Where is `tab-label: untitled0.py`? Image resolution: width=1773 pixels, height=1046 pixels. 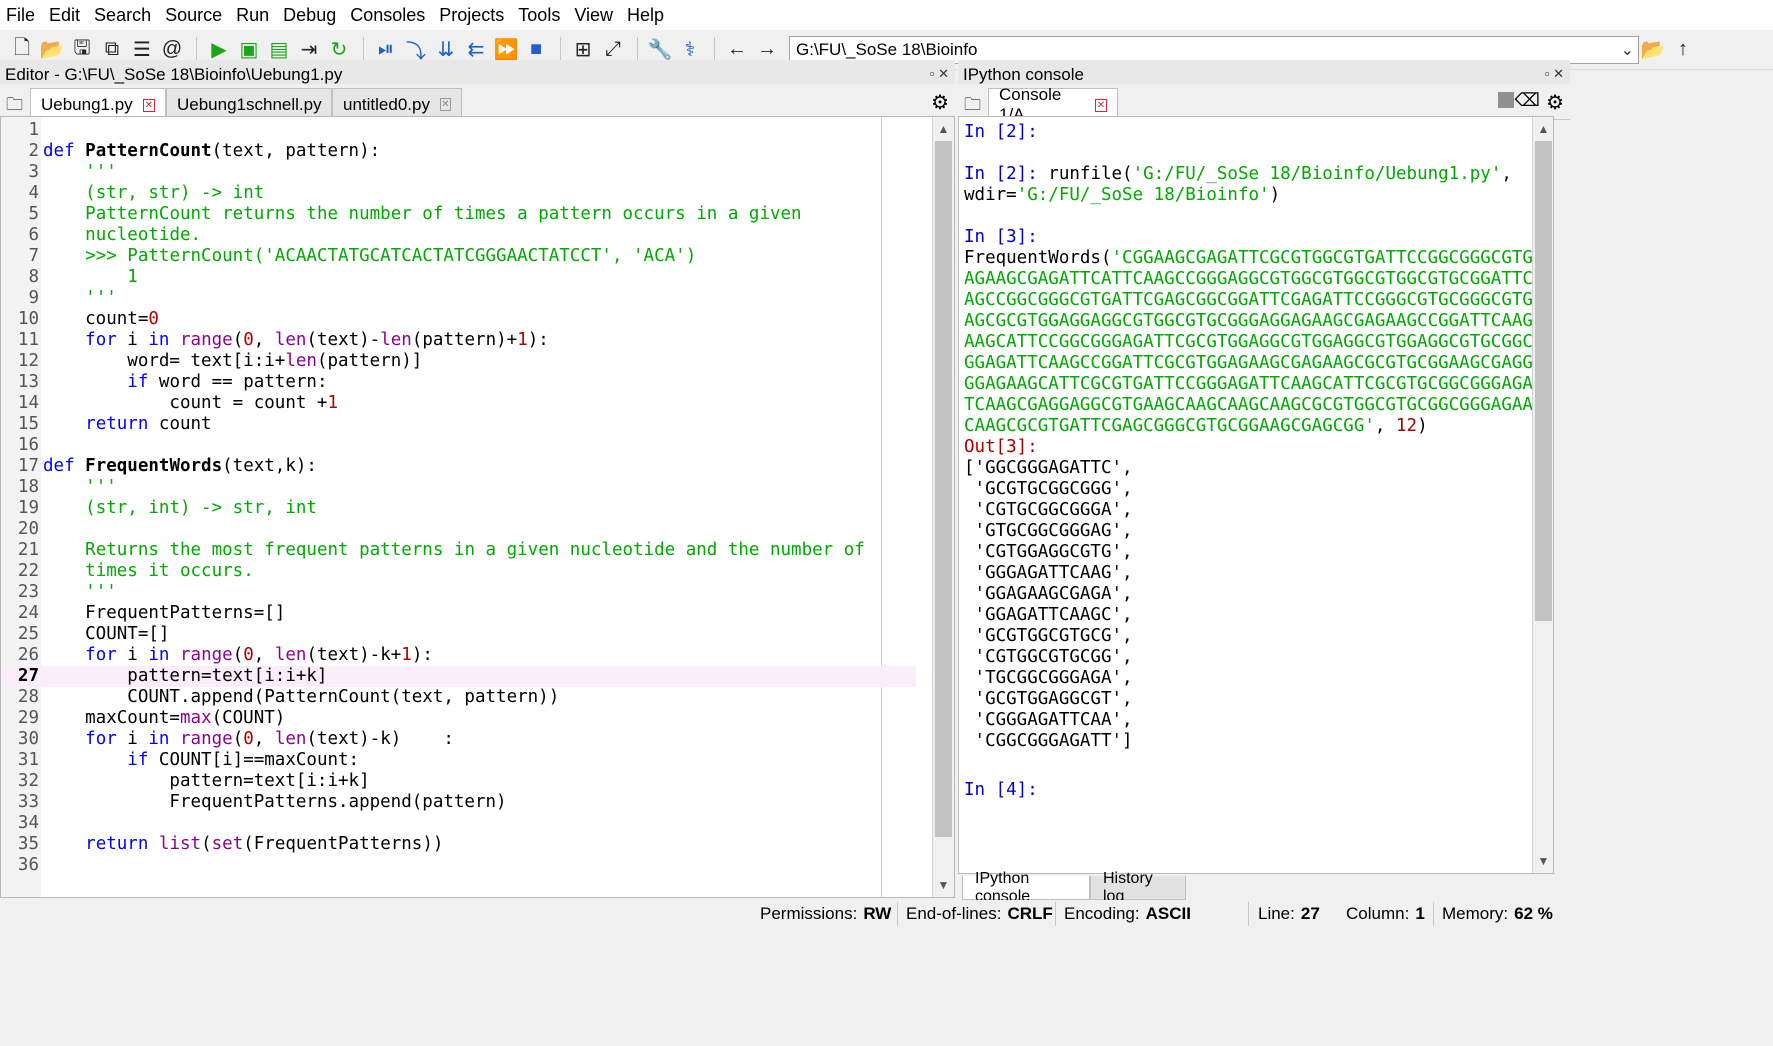
tab-label: untitled0.py is located at coordinates (386, 104).